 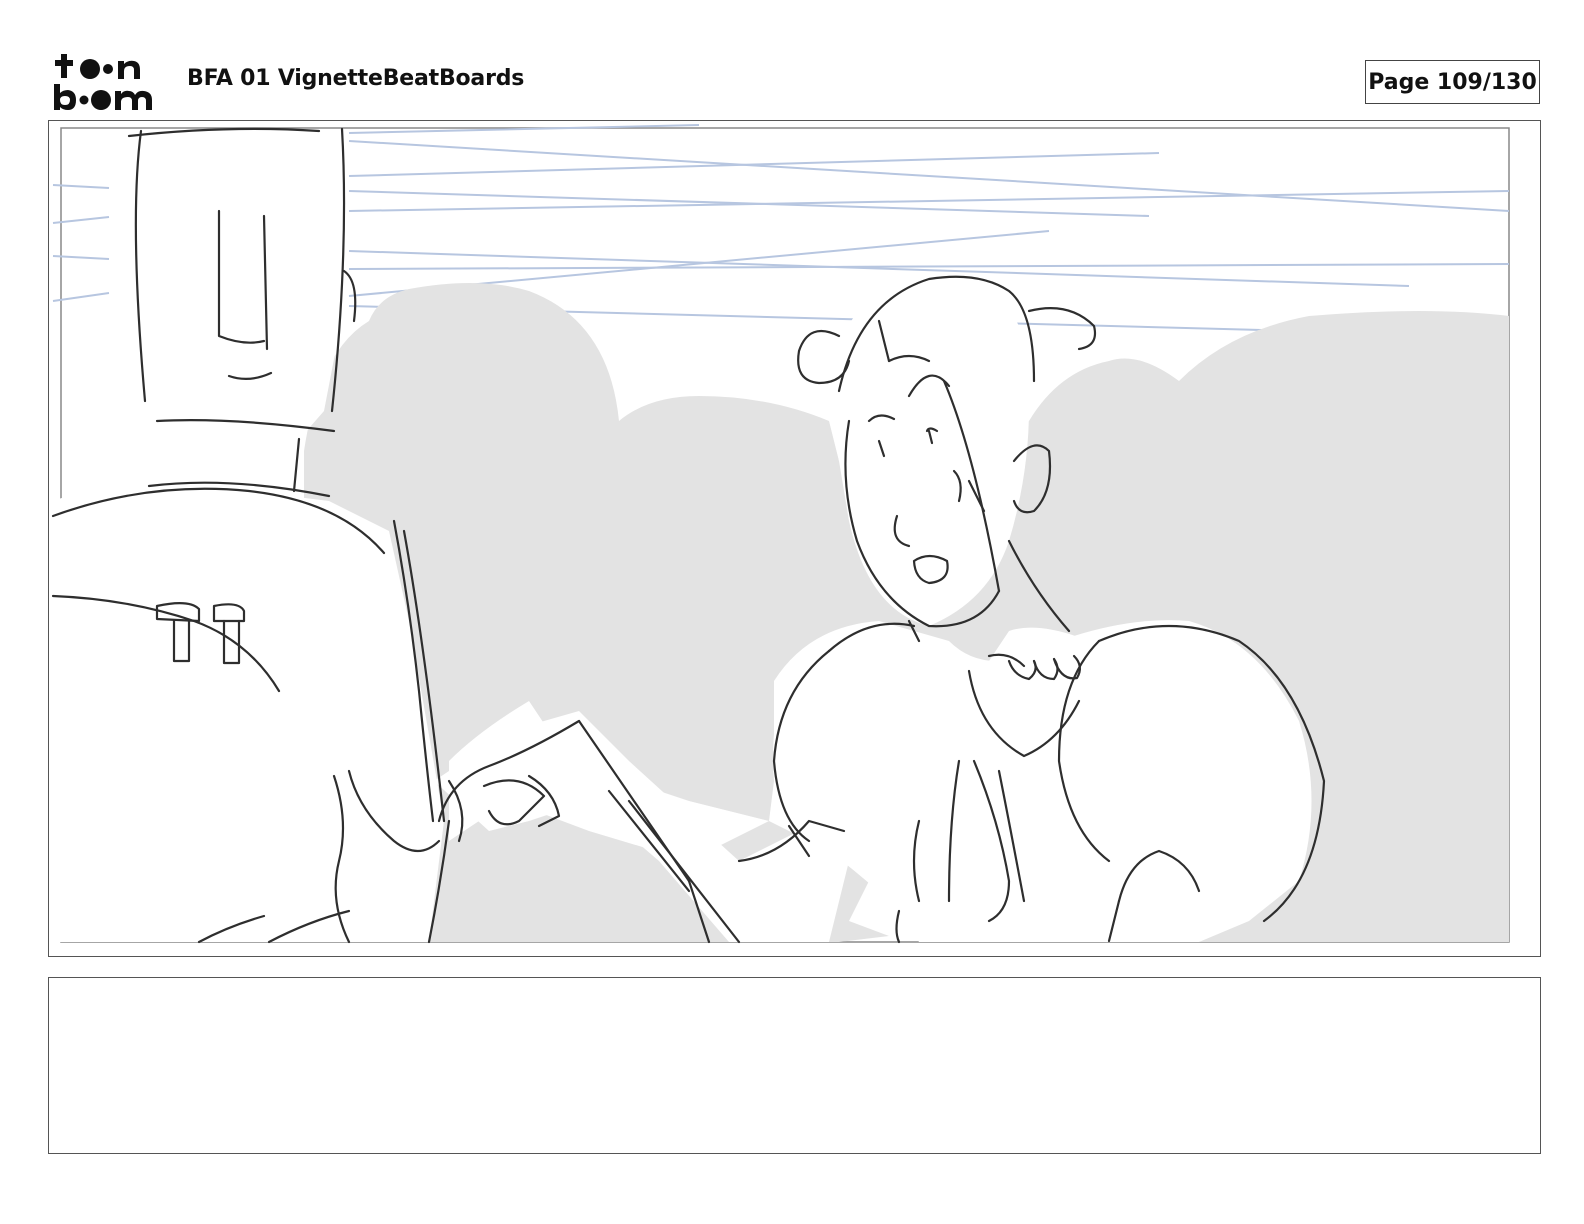 What do you see at coordinates (356, 78) in the screenshot?
I see `document-title: BFA 01 VignetteBeatBoards` at bounding box center [356, 78].